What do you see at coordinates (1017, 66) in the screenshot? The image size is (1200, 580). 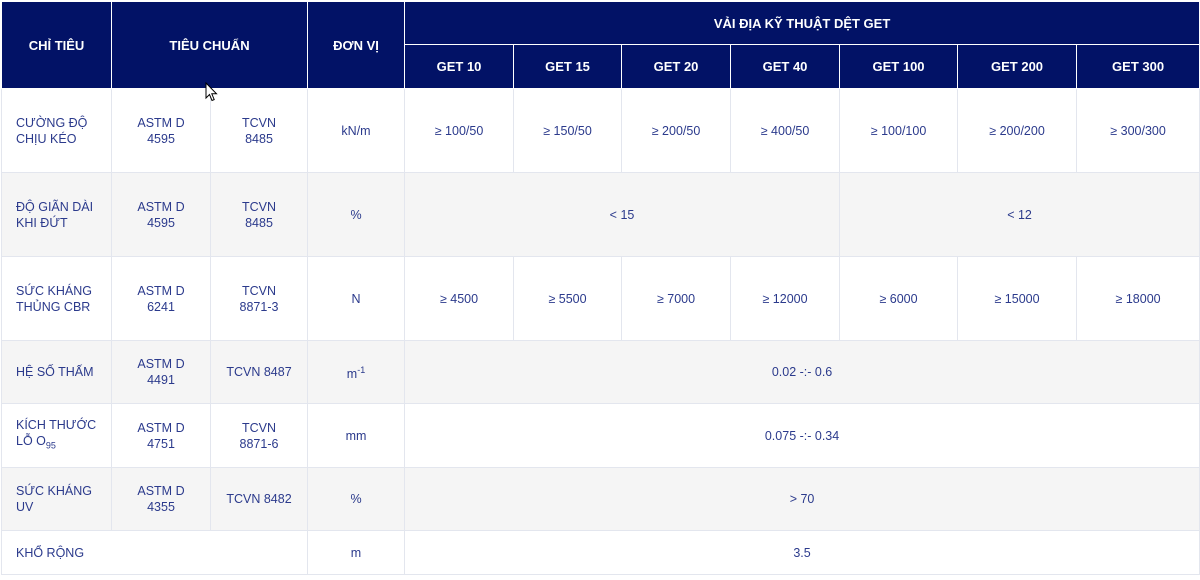 I see `header-product: GET 200` at bounding box center [1017, 66].